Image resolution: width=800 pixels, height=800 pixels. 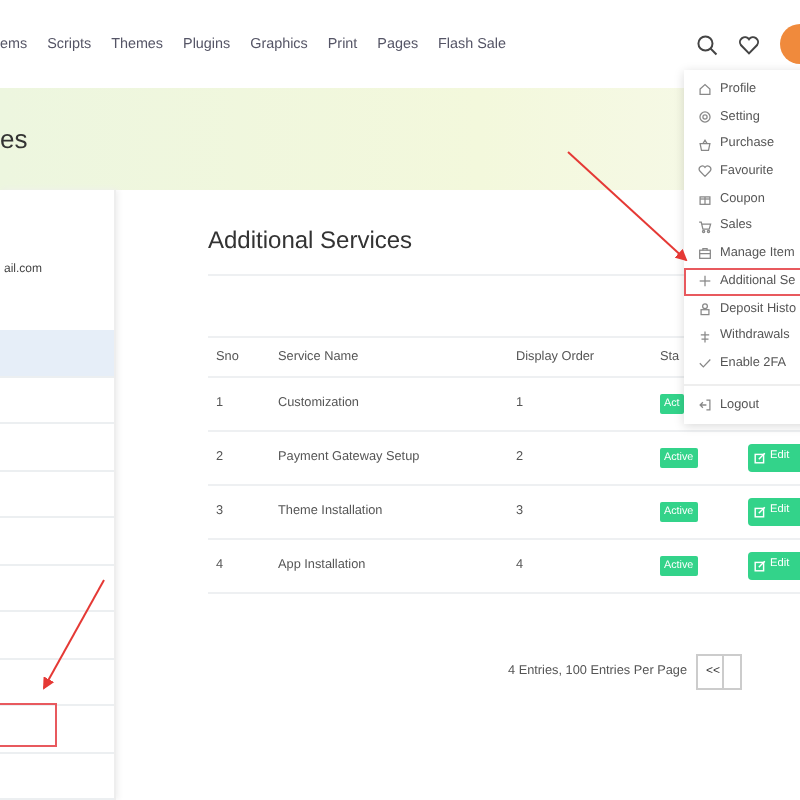 I want to click on annotation-box, so click(x=28, y=725).